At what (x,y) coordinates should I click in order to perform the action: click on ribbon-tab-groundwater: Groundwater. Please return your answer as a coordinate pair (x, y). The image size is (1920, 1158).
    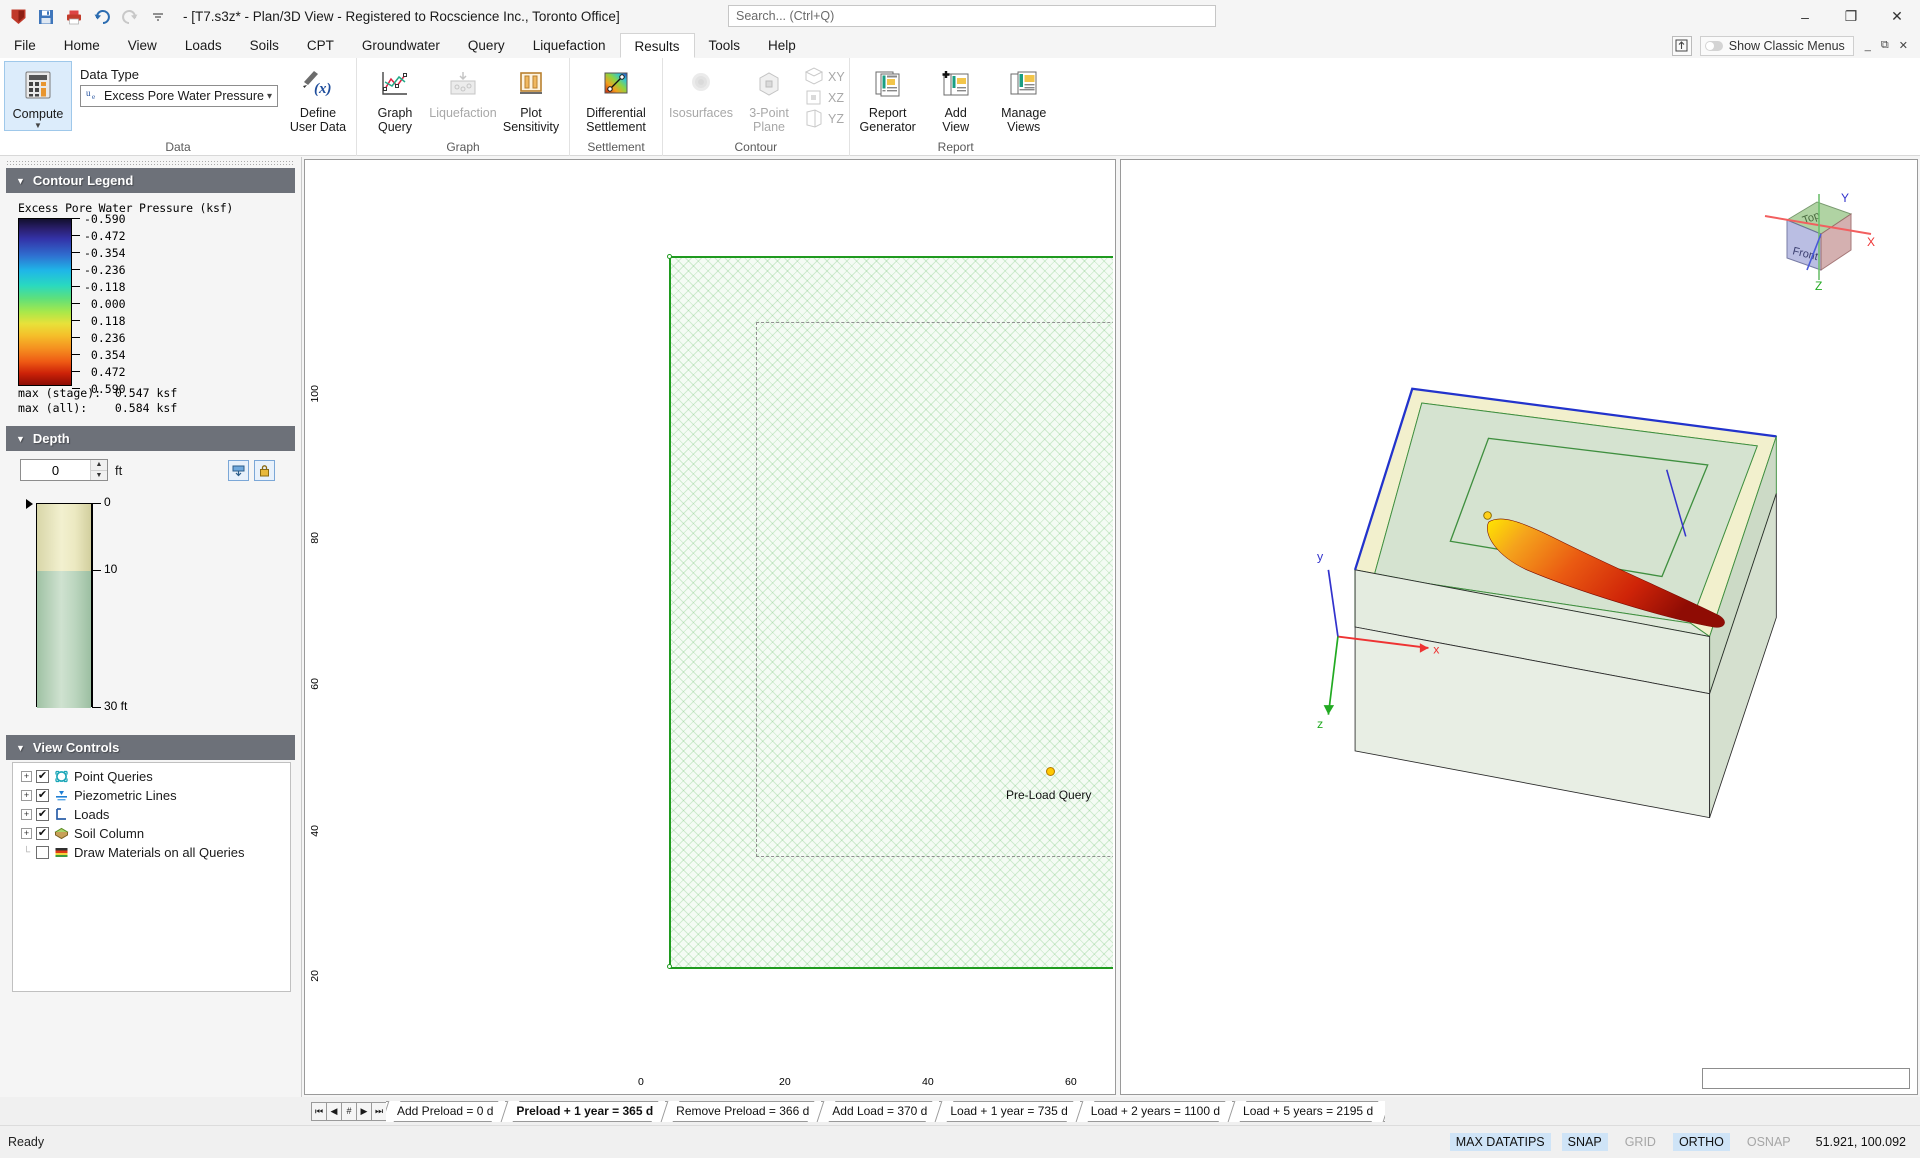
    Looking at the image, I should click on (401, 45).